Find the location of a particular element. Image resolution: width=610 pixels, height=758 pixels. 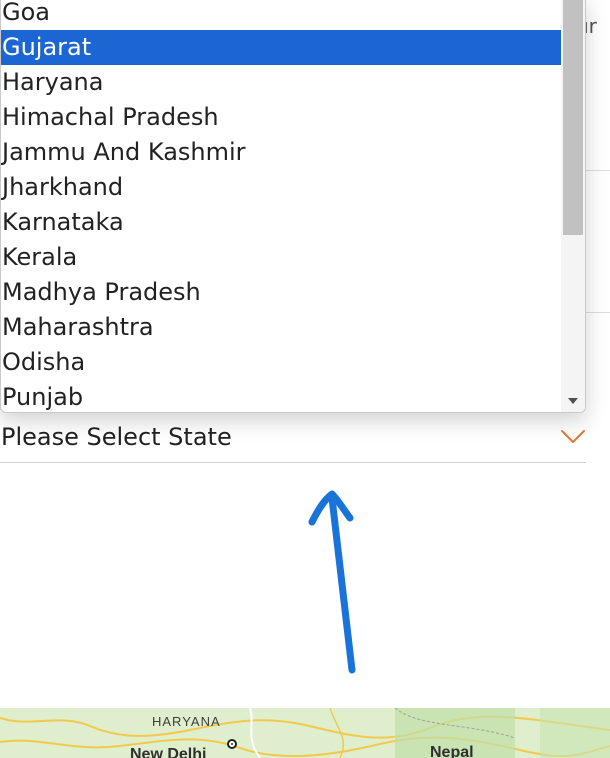

map-terrain is located at coordinates (305, 733).